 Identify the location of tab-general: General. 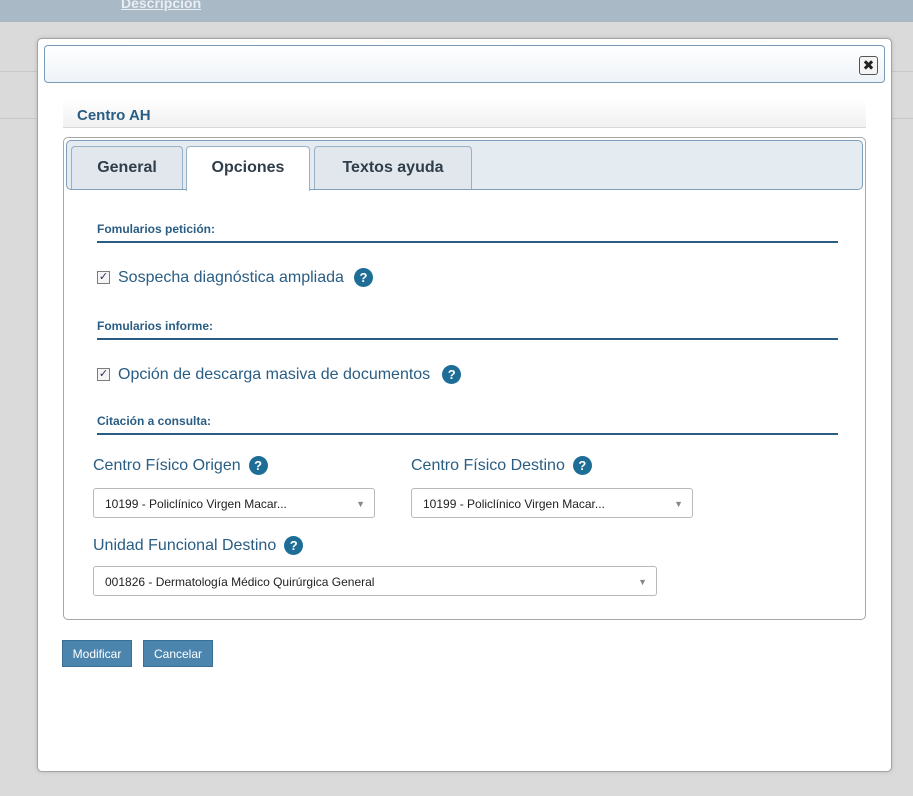
(127, 167).